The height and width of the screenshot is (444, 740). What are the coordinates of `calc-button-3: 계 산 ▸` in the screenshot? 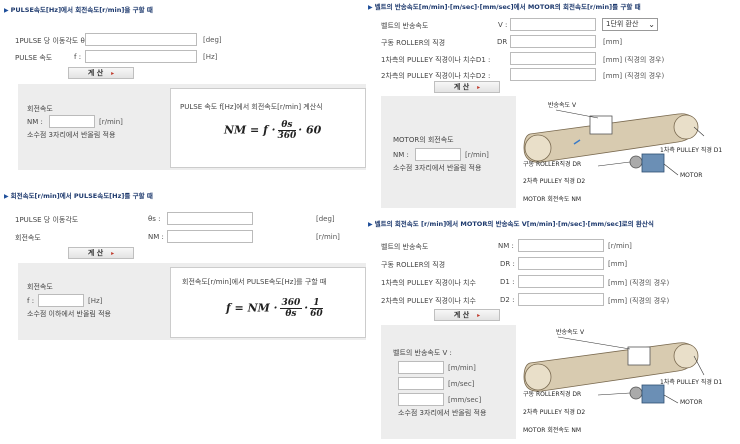 It's located at (467, 87).